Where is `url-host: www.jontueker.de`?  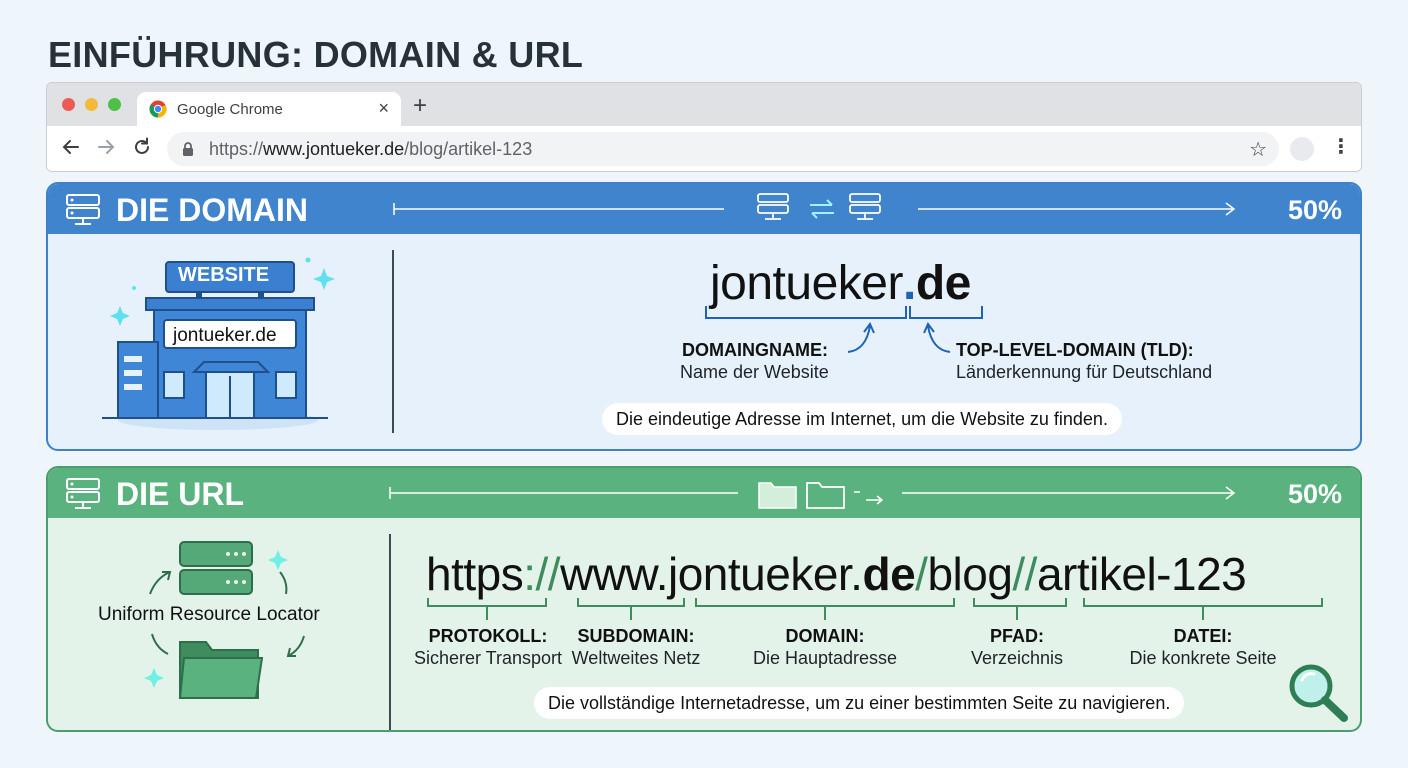 url-host: www.jontueker.de is located at coordinates (334, 149).